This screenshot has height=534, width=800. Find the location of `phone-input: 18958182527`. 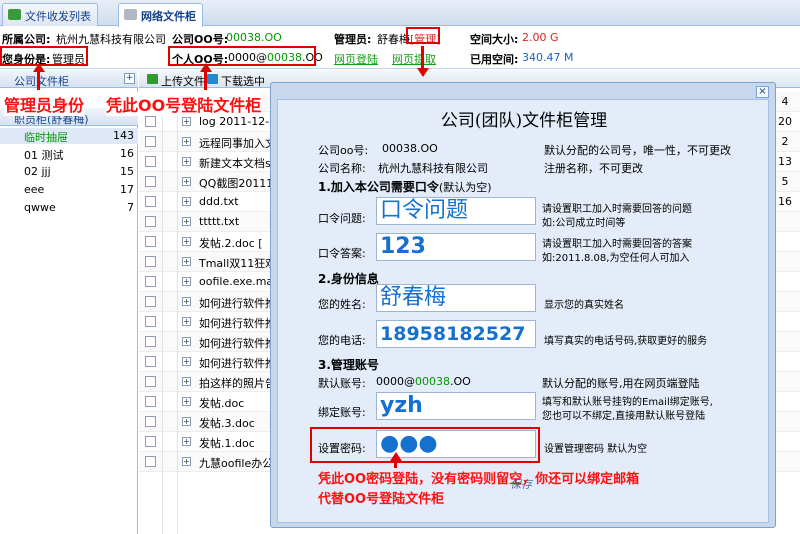

phone-input: 18958182527 is located at coordinates (456, 334).